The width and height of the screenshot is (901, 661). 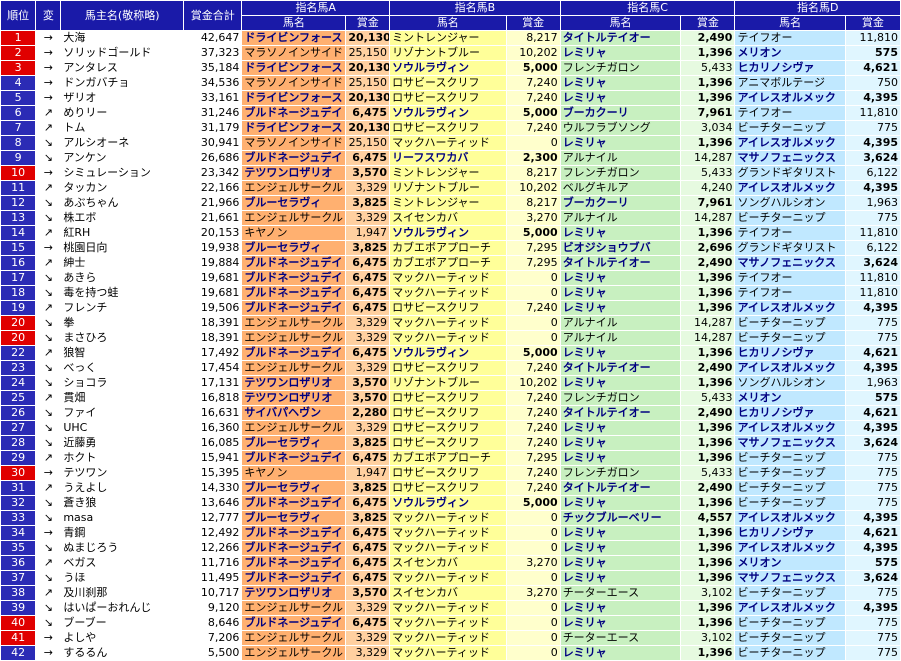 I want to click on owner-name: まさひろ, so click(x=122, y=338).